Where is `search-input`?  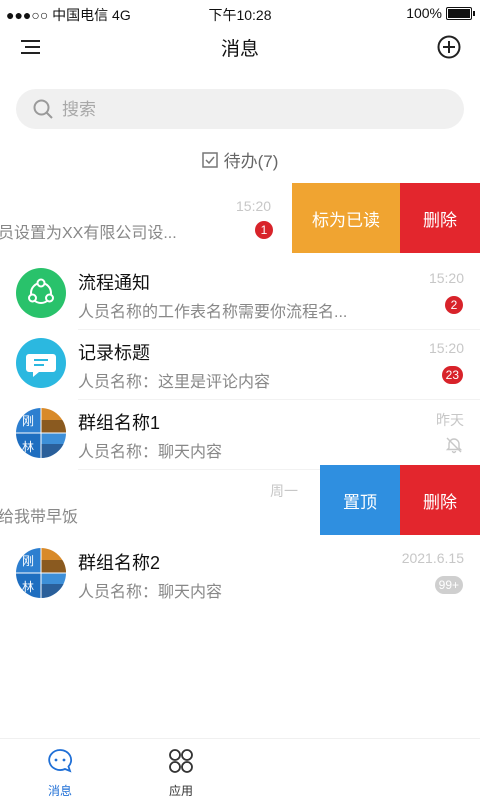
search-input is located at coordinates (252, 110).